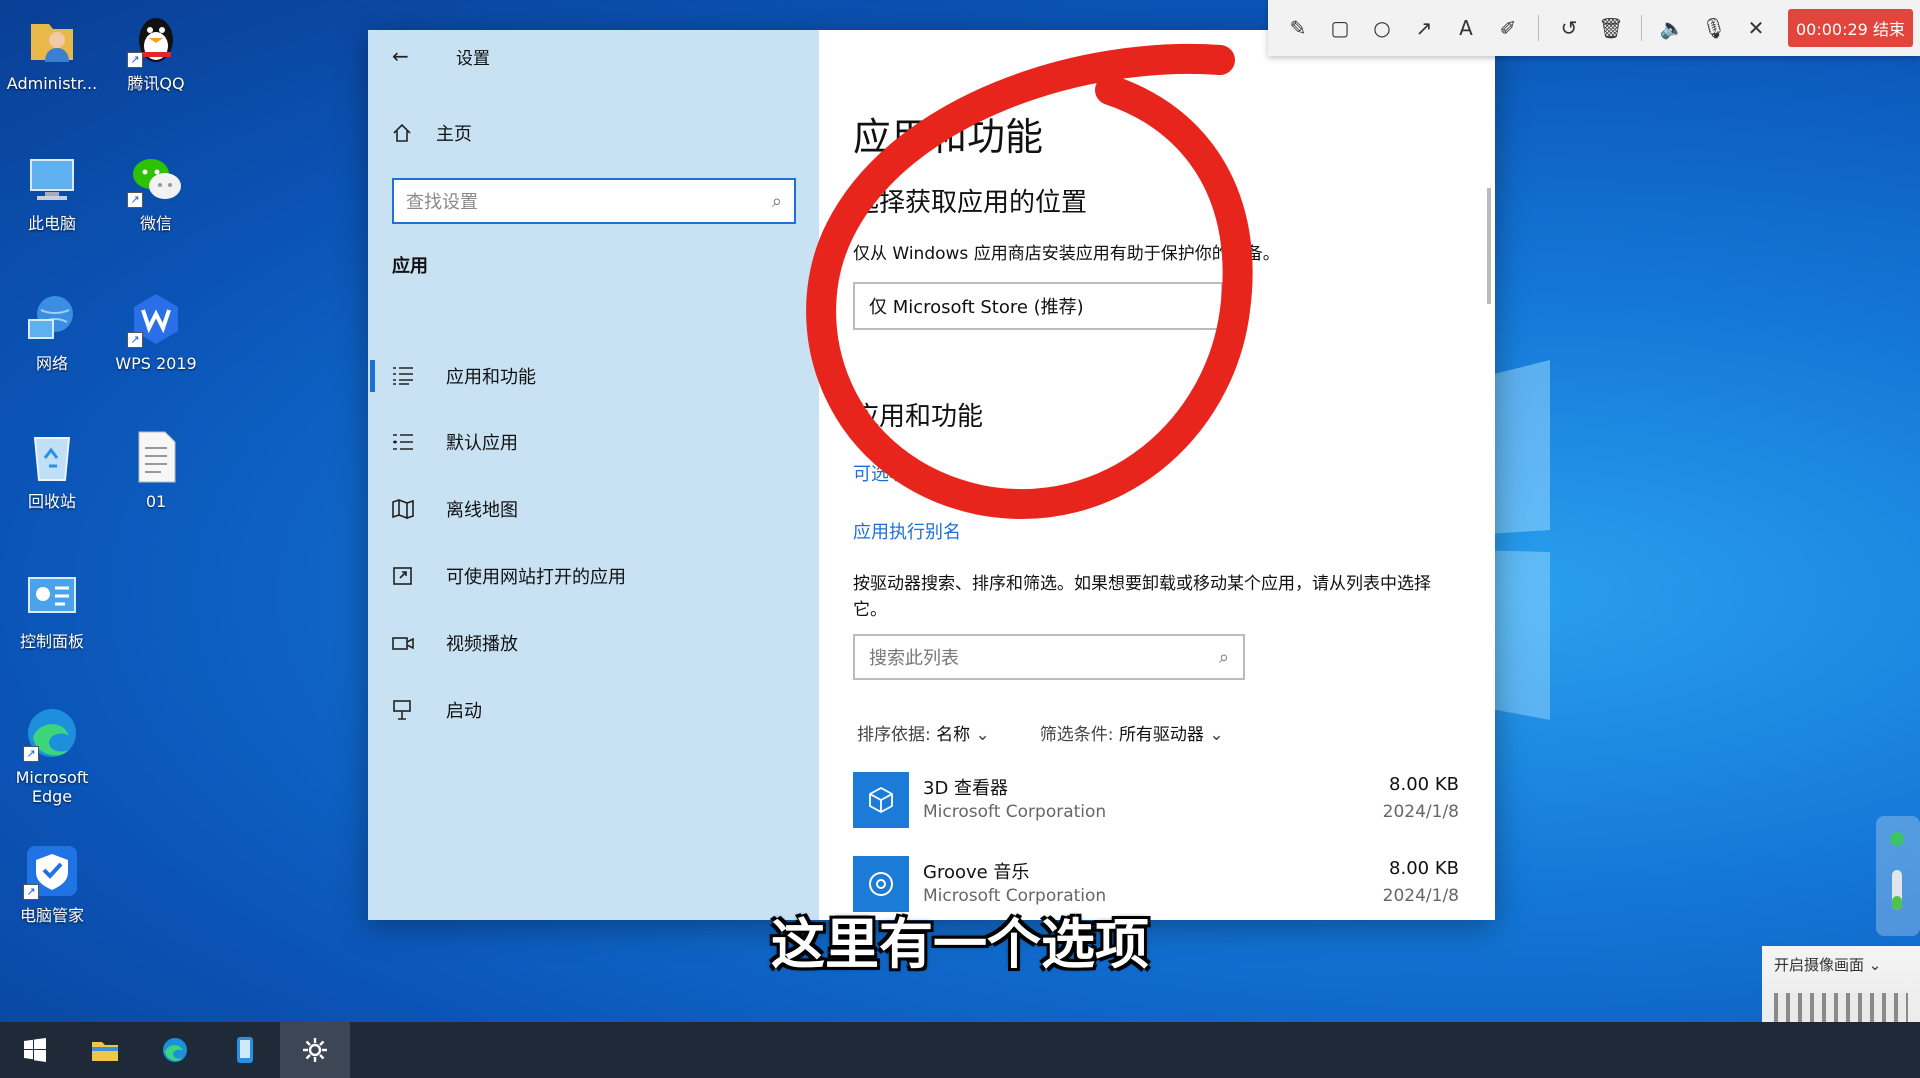 Image resolution: width=1920 pixels, height=1078 pixels. I want to click on close-icon: ✕, so click(1756, 28).